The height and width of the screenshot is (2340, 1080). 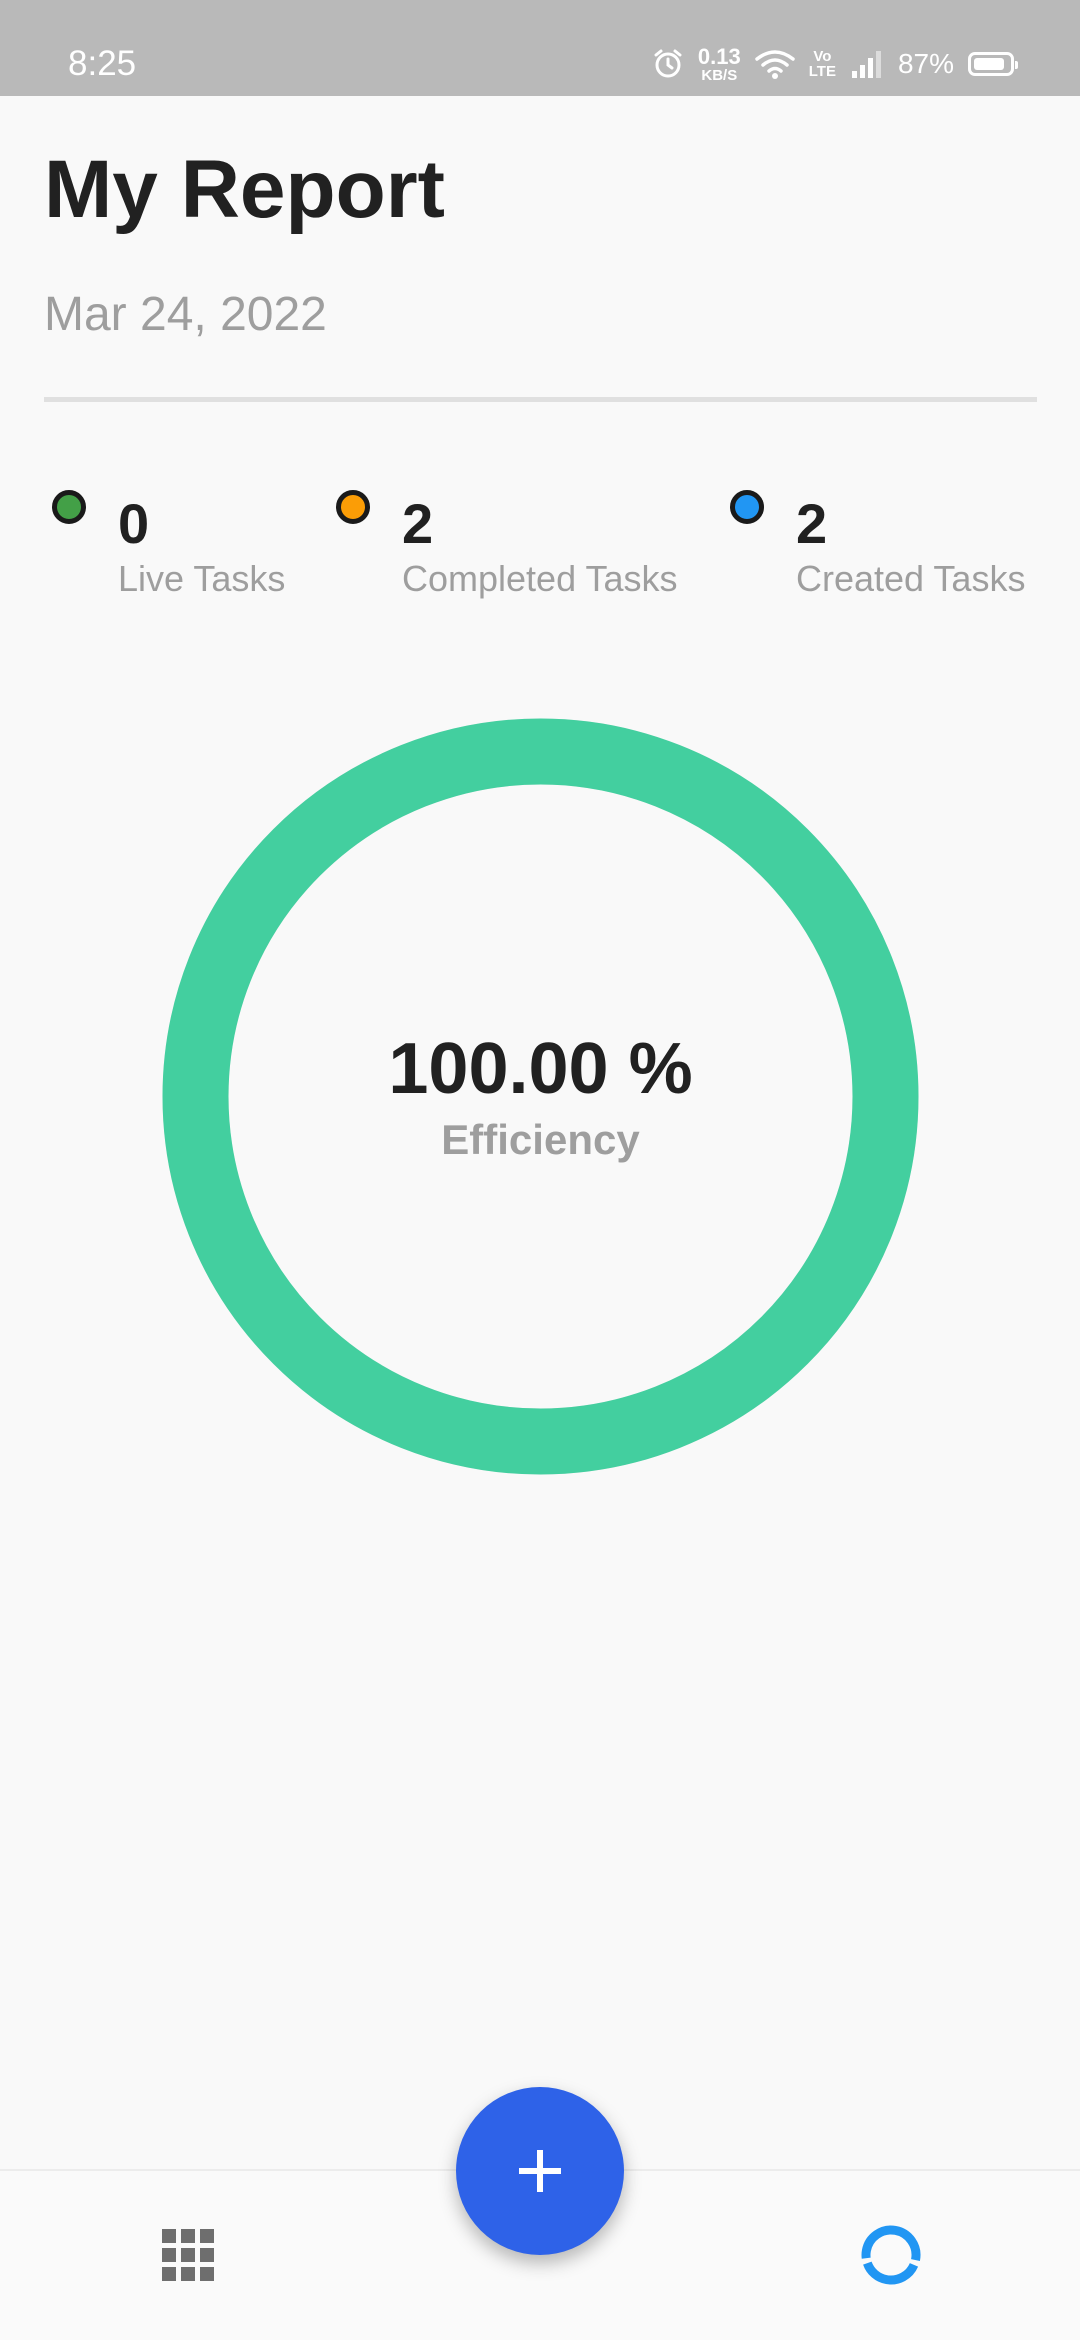 What do you see at coordinates (244, 189) in the screenshot?
I see `page-title: My Report` at bounding box center [244, 189].